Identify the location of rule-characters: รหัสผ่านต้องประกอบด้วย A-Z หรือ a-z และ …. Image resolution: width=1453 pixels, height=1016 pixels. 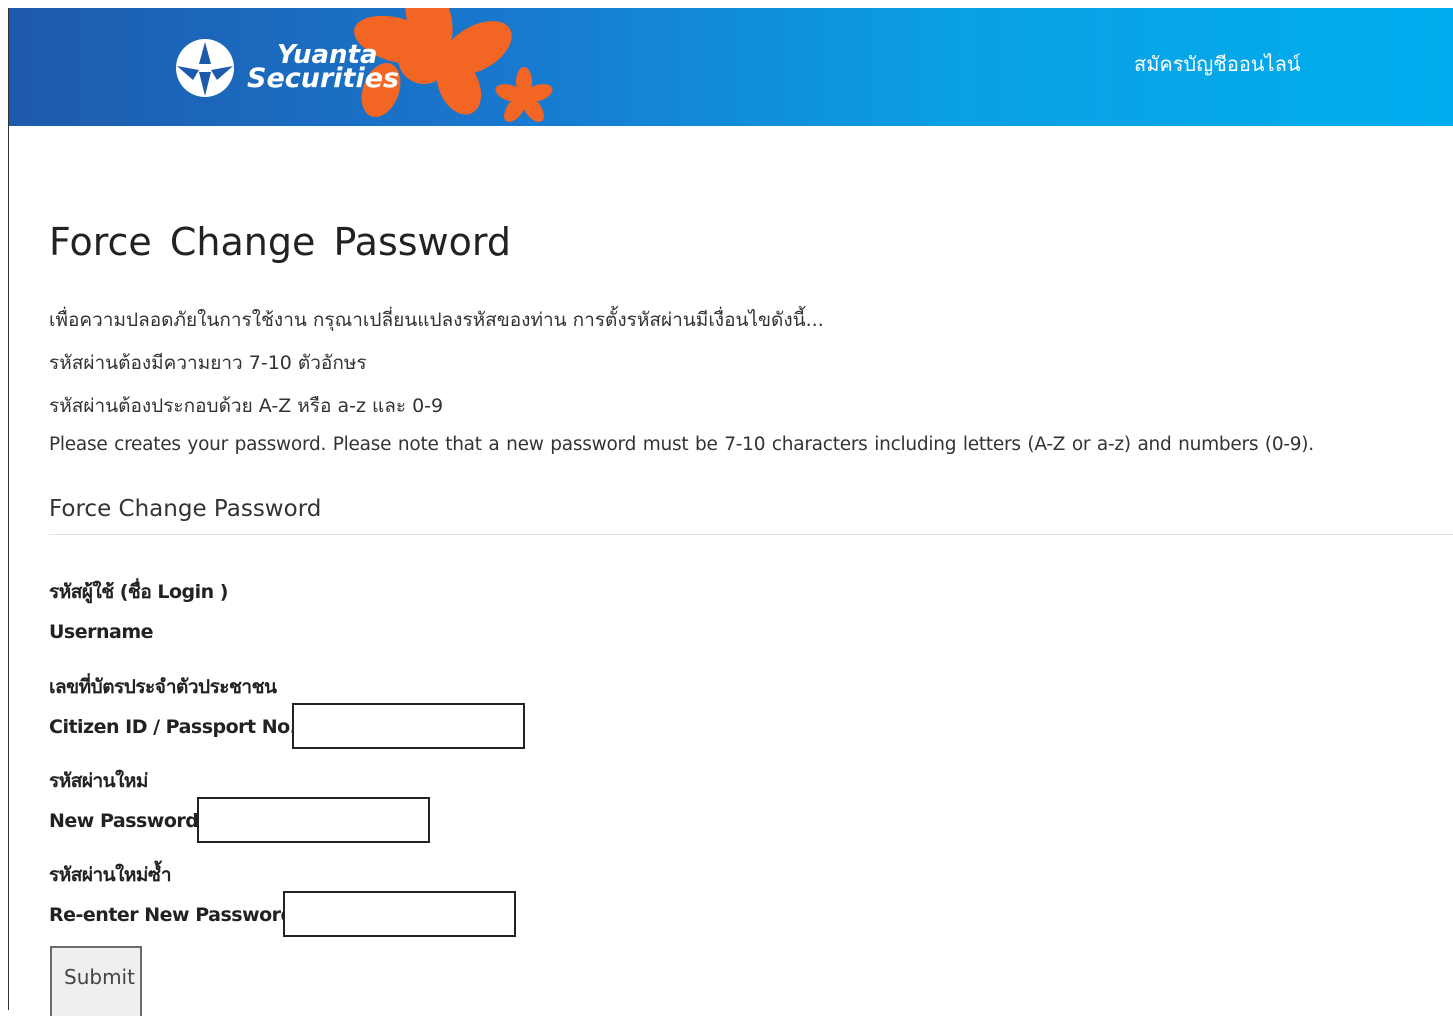
(246, 406).